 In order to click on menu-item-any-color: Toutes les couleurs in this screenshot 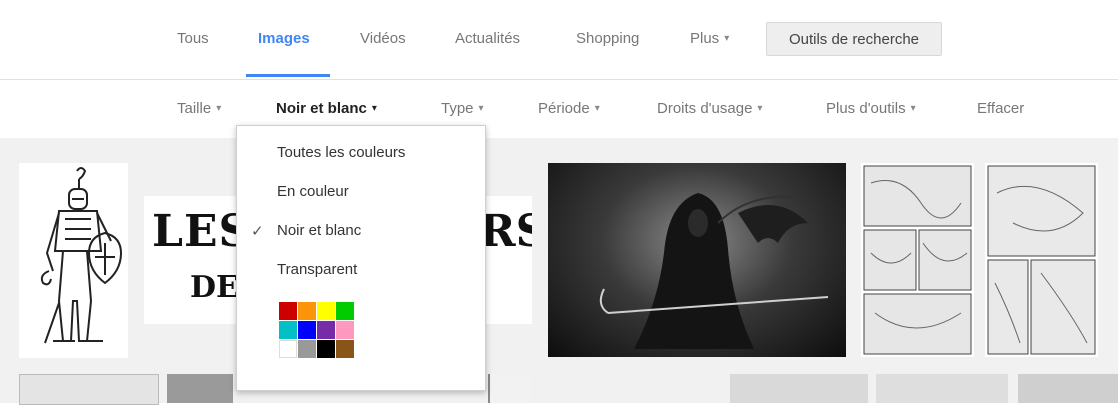, I will do `click(341, 152)`.